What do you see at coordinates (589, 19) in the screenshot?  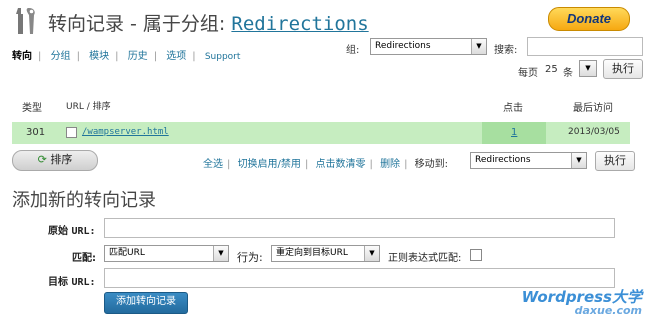 I see `donate-button: Donate` at bounding box center [589, 19].